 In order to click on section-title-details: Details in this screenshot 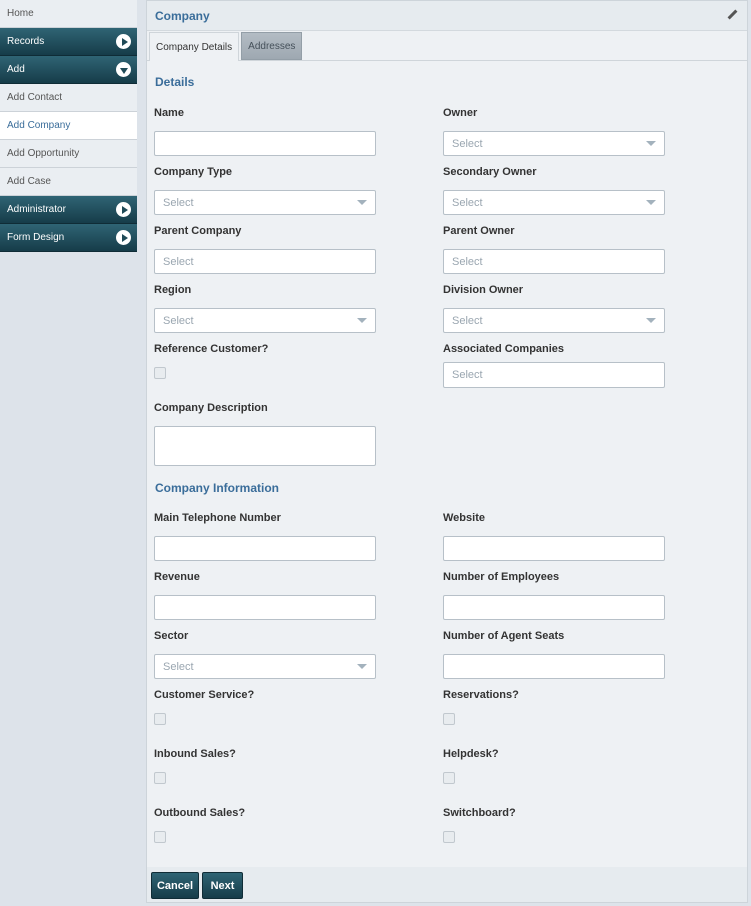, I will do `click(175, 82)`.